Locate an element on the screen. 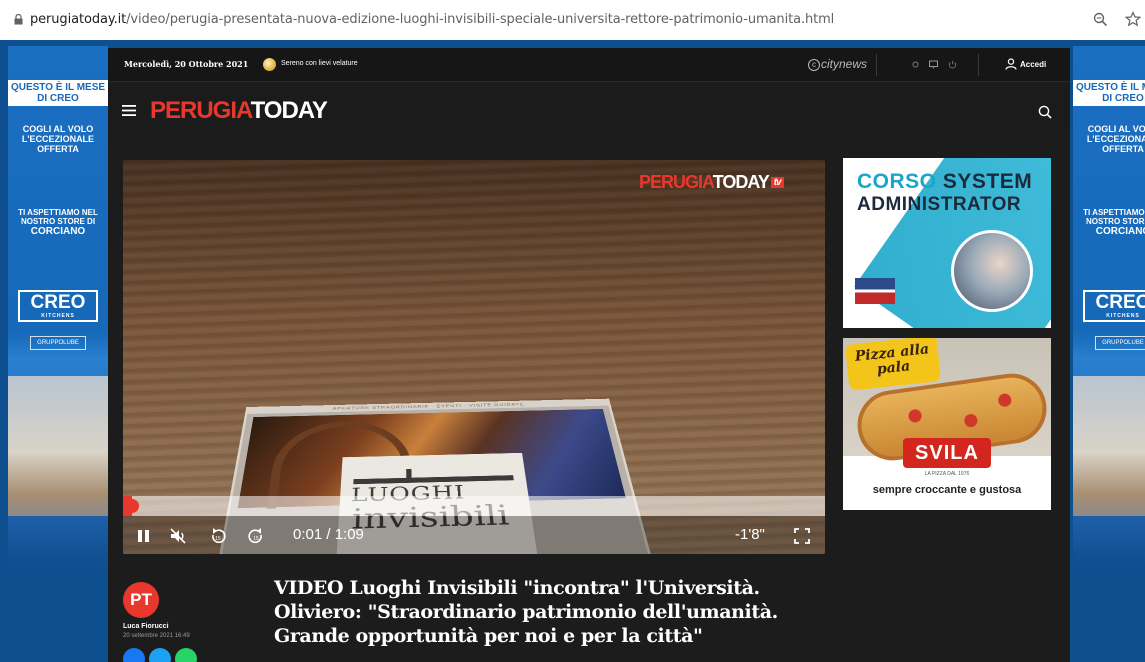 The image size is (1145, 662). current-date: Mercoledì, 20 Ottobre 2021 is located at coordinates (186, 64).